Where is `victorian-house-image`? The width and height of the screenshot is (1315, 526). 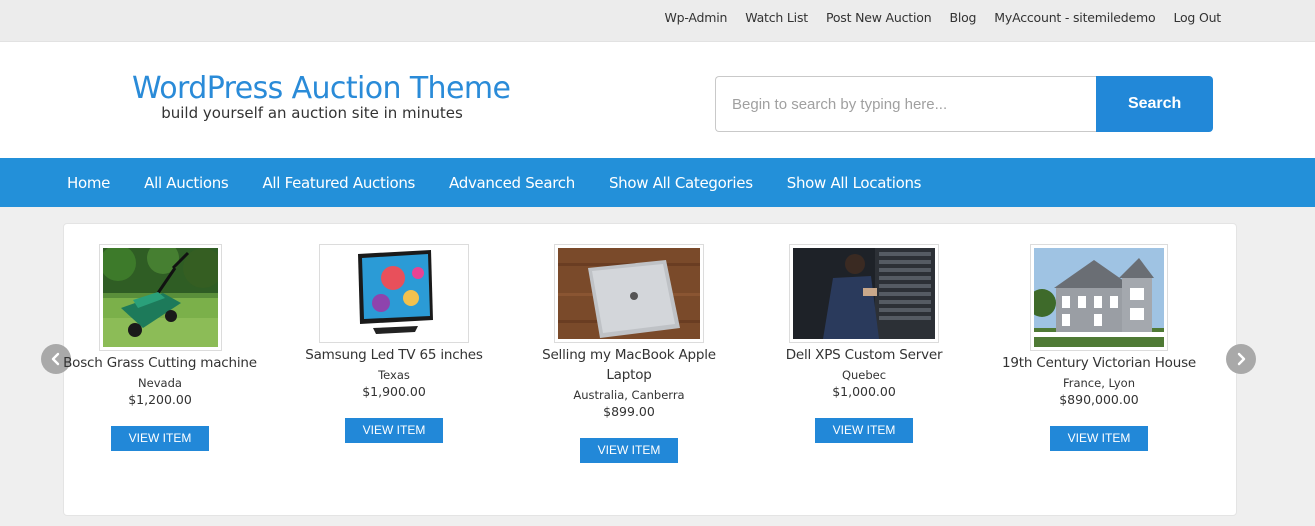 victorian-house-image is located at coordinates (1096, 297).